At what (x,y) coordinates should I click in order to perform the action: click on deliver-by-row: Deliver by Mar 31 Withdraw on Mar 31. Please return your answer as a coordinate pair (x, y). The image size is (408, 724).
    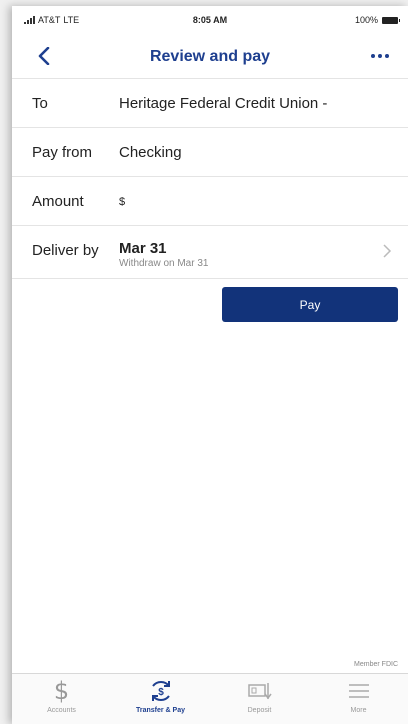
    Looking at the image, I should click on (210, 252).